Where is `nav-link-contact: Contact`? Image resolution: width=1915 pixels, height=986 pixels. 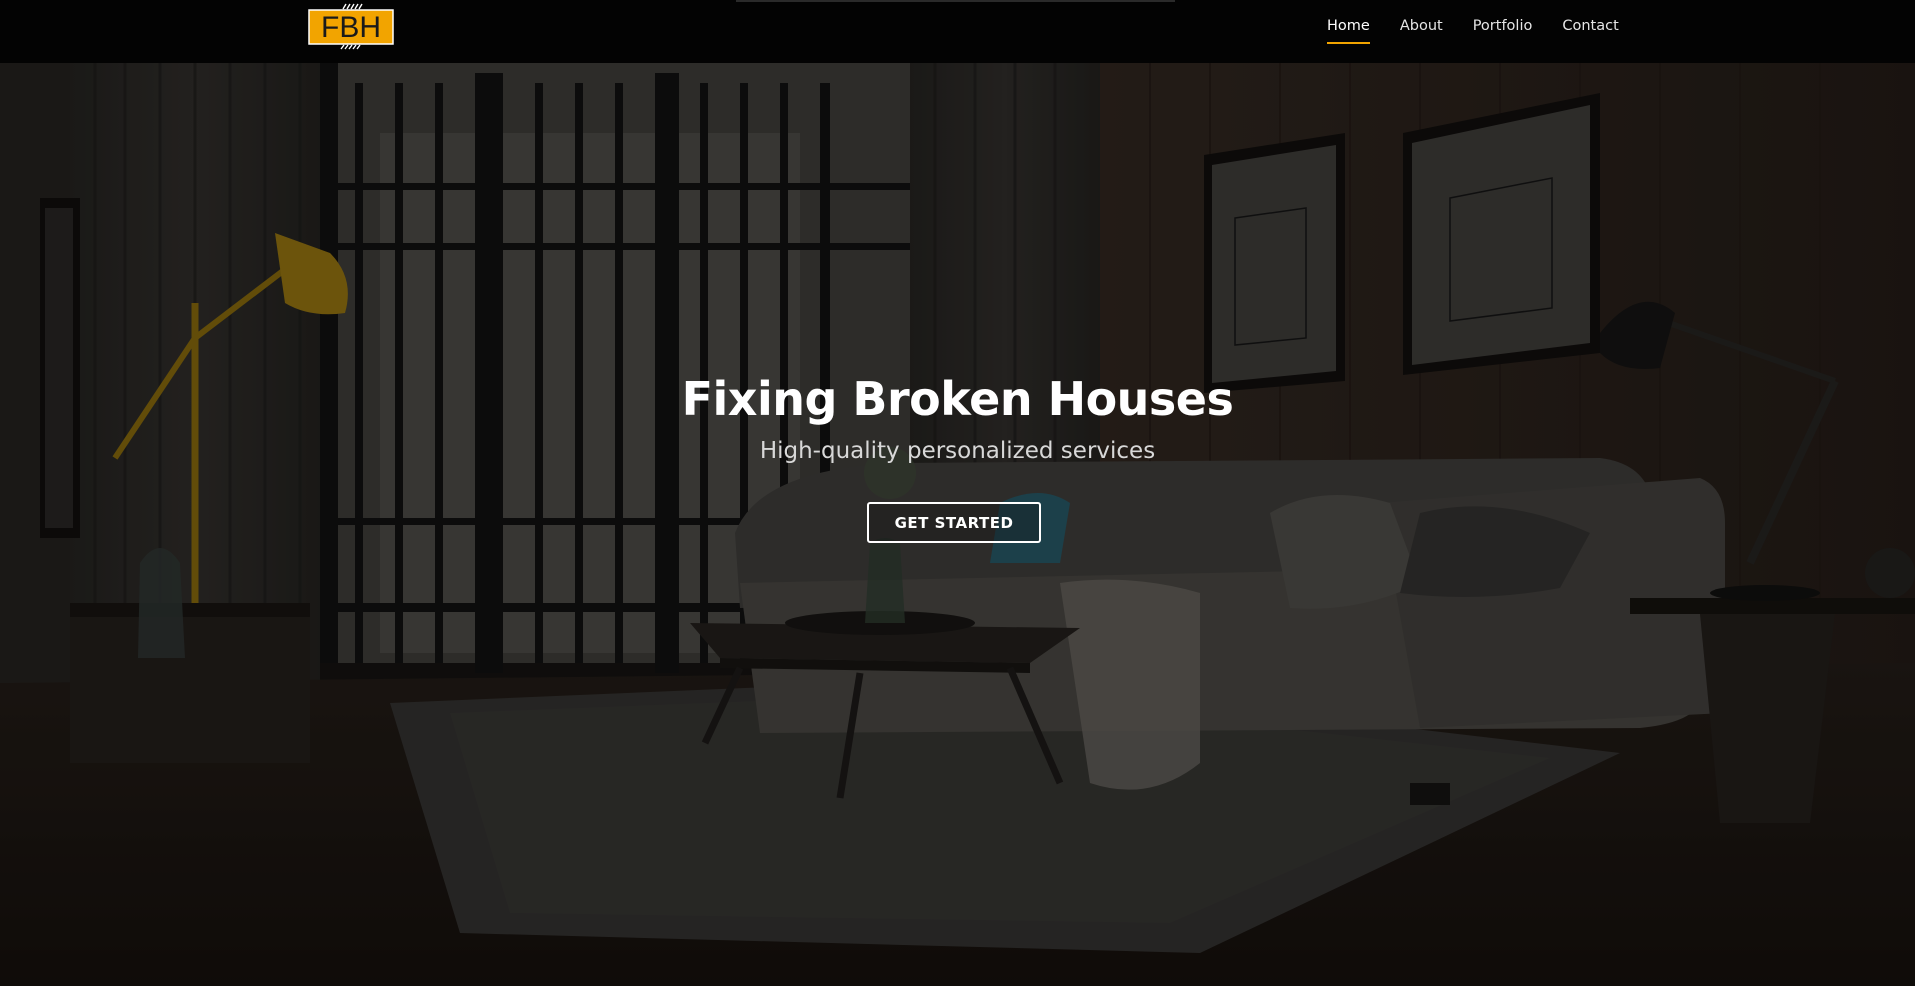 nav-link-contact: Contact is located at coordinates (1590, 26).